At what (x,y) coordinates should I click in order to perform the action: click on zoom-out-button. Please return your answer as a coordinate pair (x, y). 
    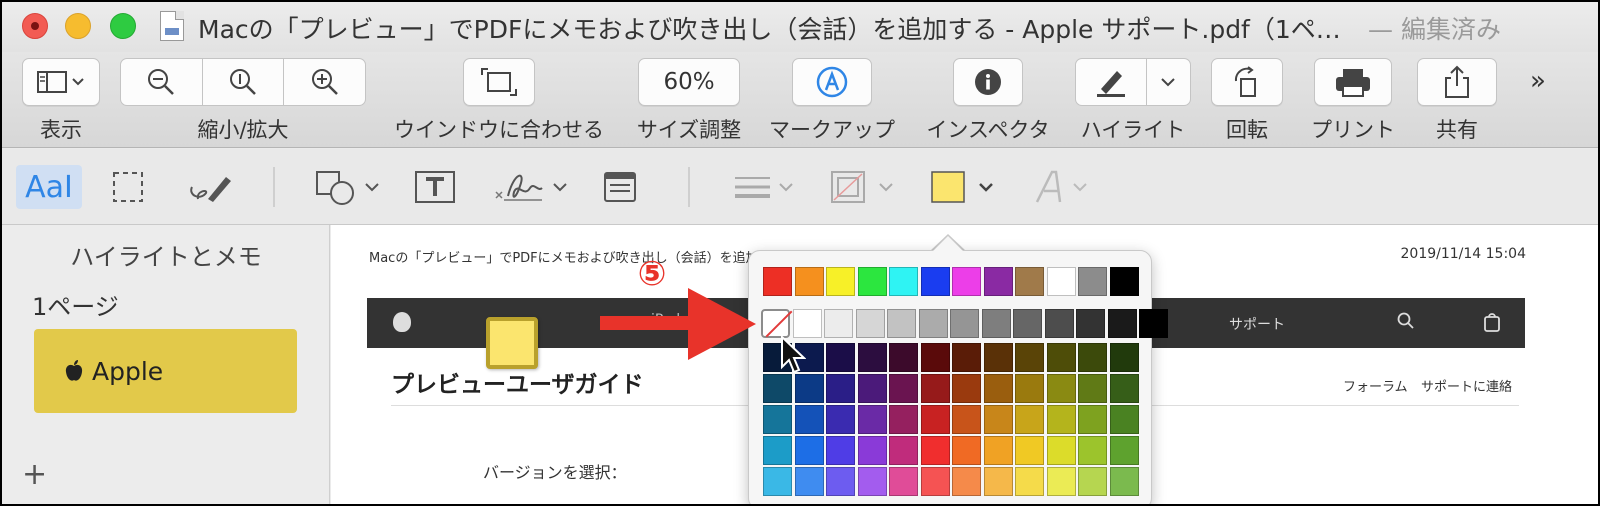
    Looking at the image, I should click on (162, 82).